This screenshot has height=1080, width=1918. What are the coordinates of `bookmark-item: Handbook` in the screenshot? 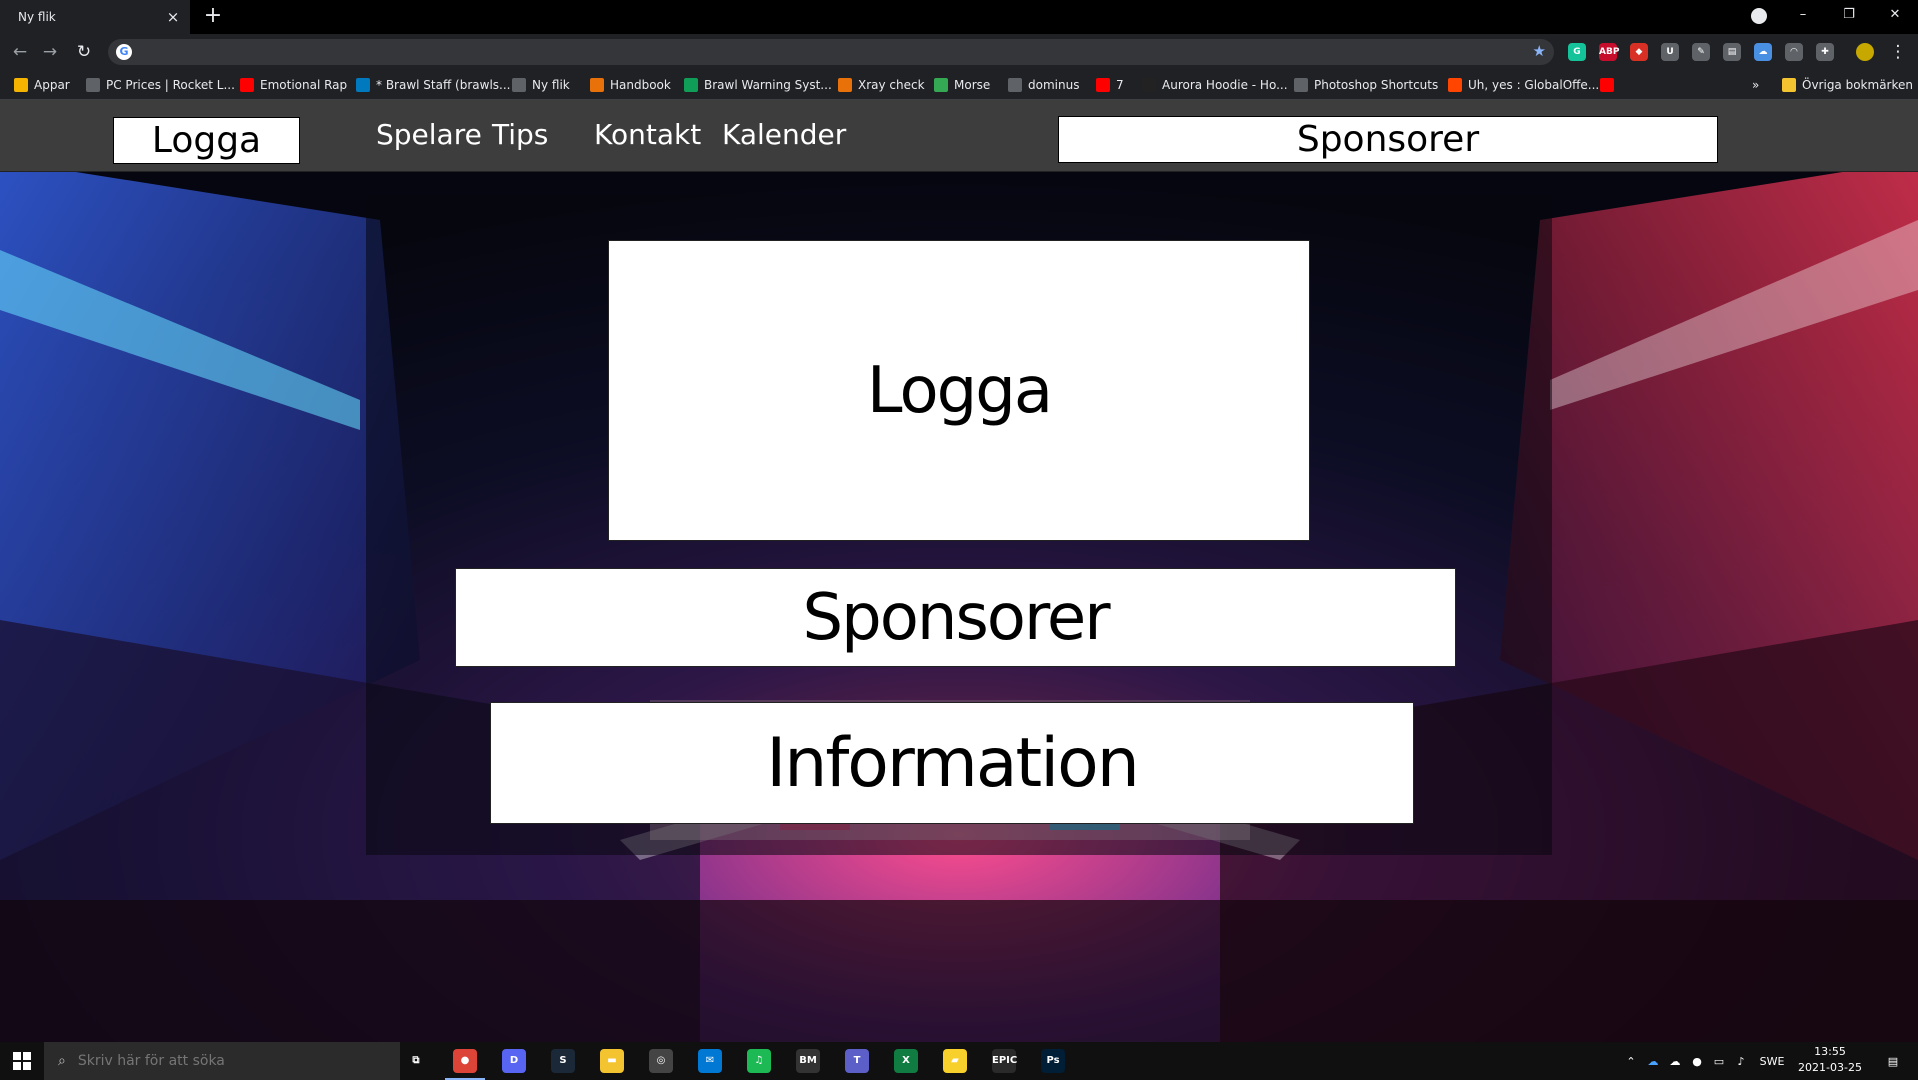 It's located at (630, 85).